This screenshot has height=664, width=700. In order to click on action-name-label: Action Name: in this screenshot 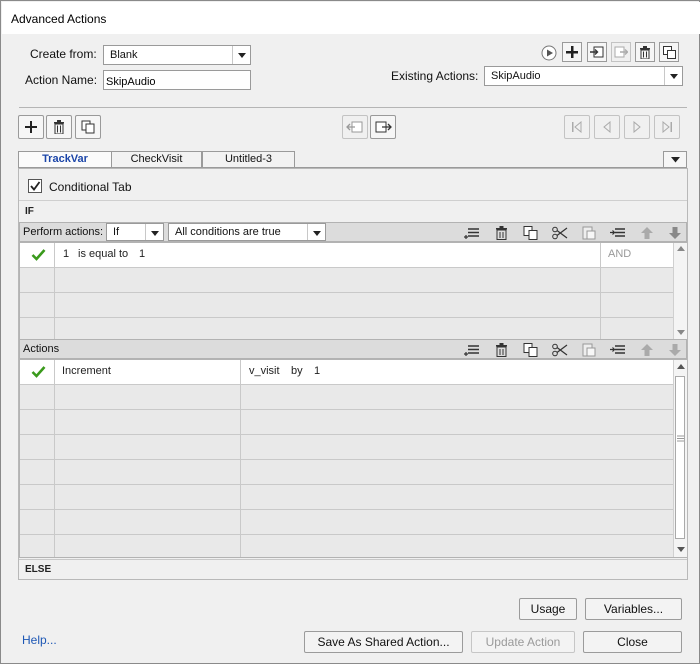, I will do `click(61, 80)`.